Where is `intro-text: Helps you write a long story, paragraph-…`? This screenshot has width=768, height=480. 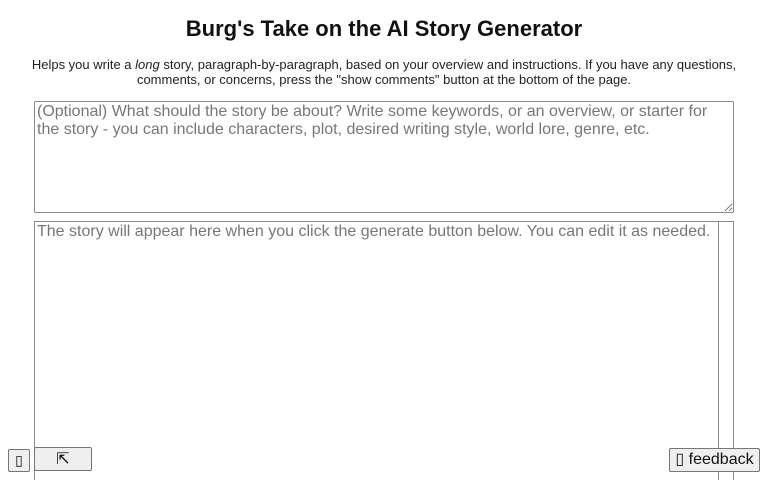
intro-text: Helps you write a long story, paragraph-… is located at coordinates (384, 72).